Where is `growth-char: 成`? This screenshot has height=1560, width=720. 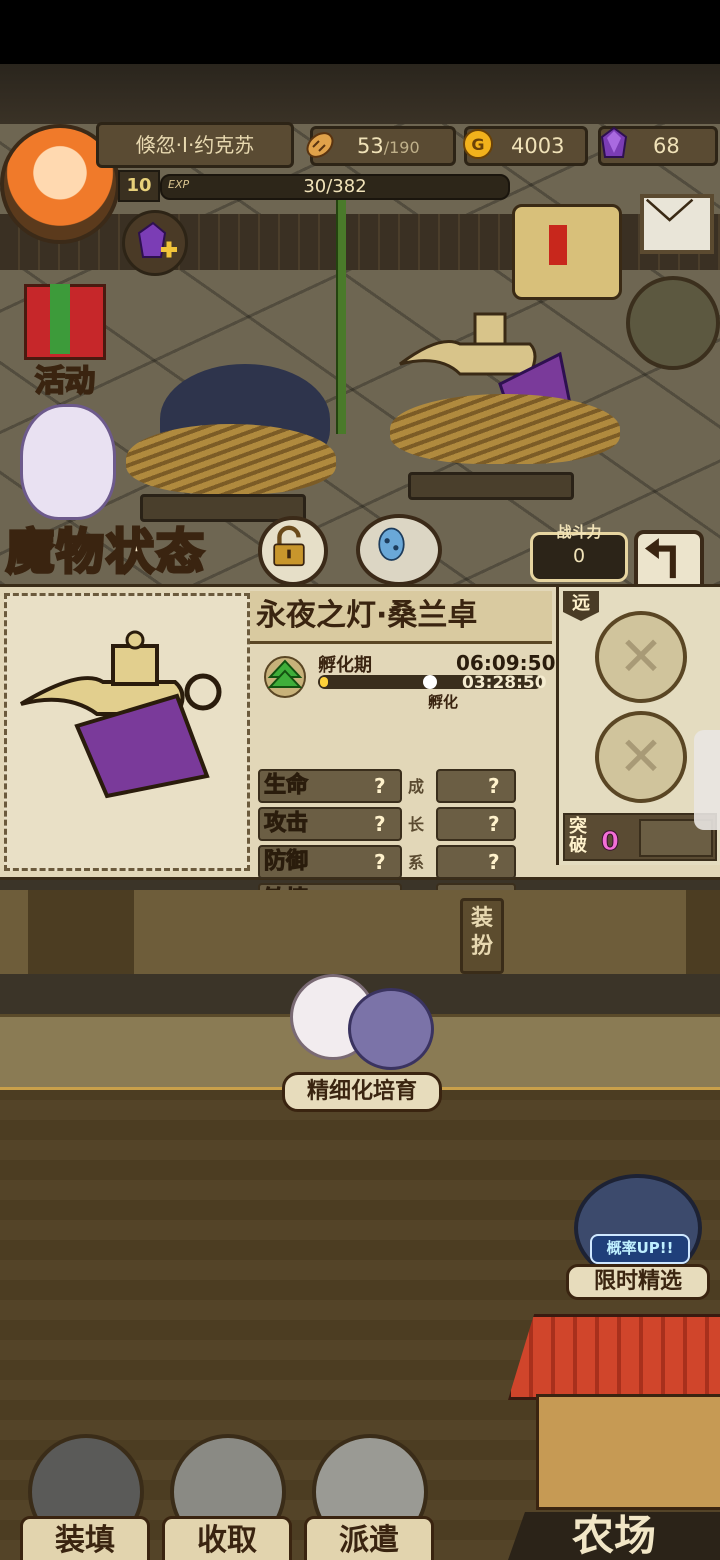
growth-char: 成 is located at coordinates (416, 786).